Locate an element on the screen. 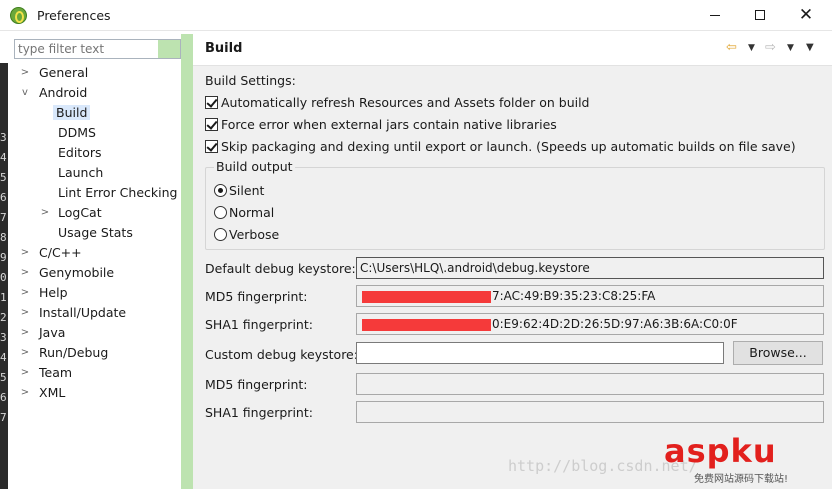  maximize-icon is located at coordinates (760, 15).